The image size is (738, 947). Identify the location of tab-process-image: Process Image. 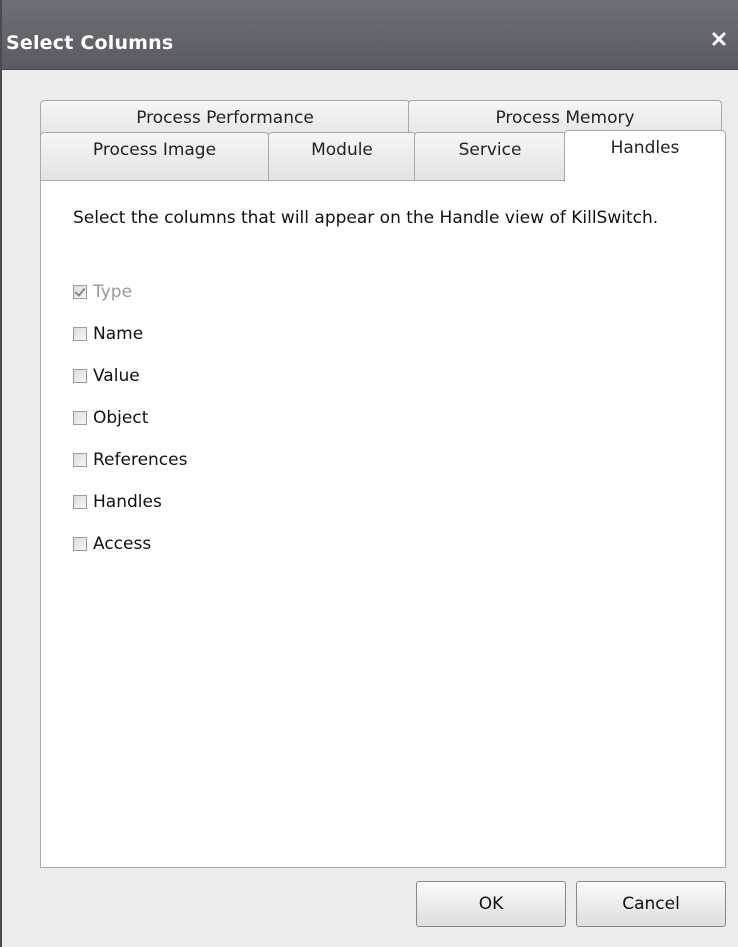
(154, 156).